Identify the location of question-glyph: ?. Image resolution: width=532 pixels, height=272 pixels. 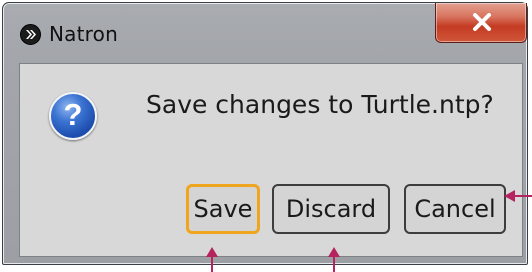
(73, 114).